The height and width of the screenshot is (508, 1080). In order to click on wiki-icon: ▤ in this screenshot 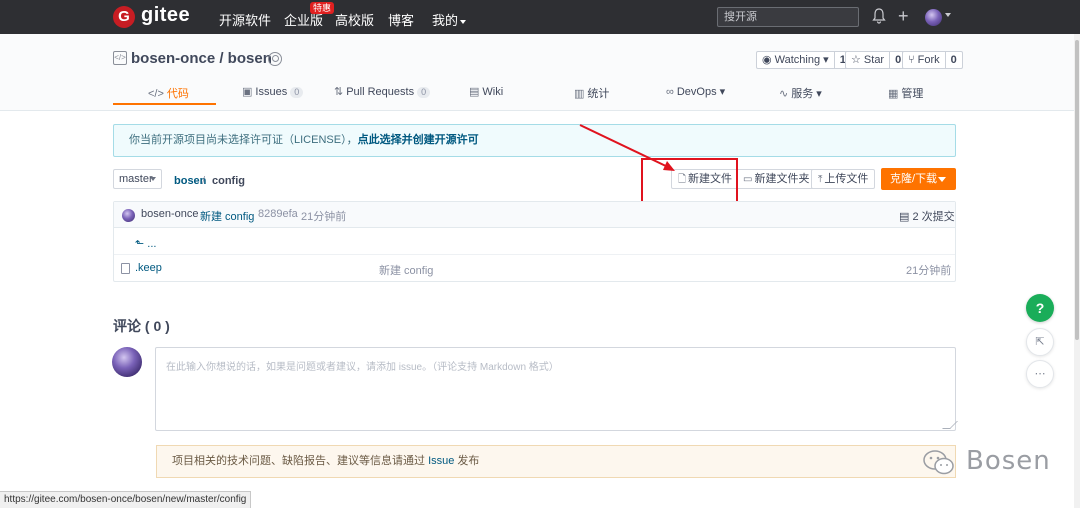, I will do `click(474, 92)`.